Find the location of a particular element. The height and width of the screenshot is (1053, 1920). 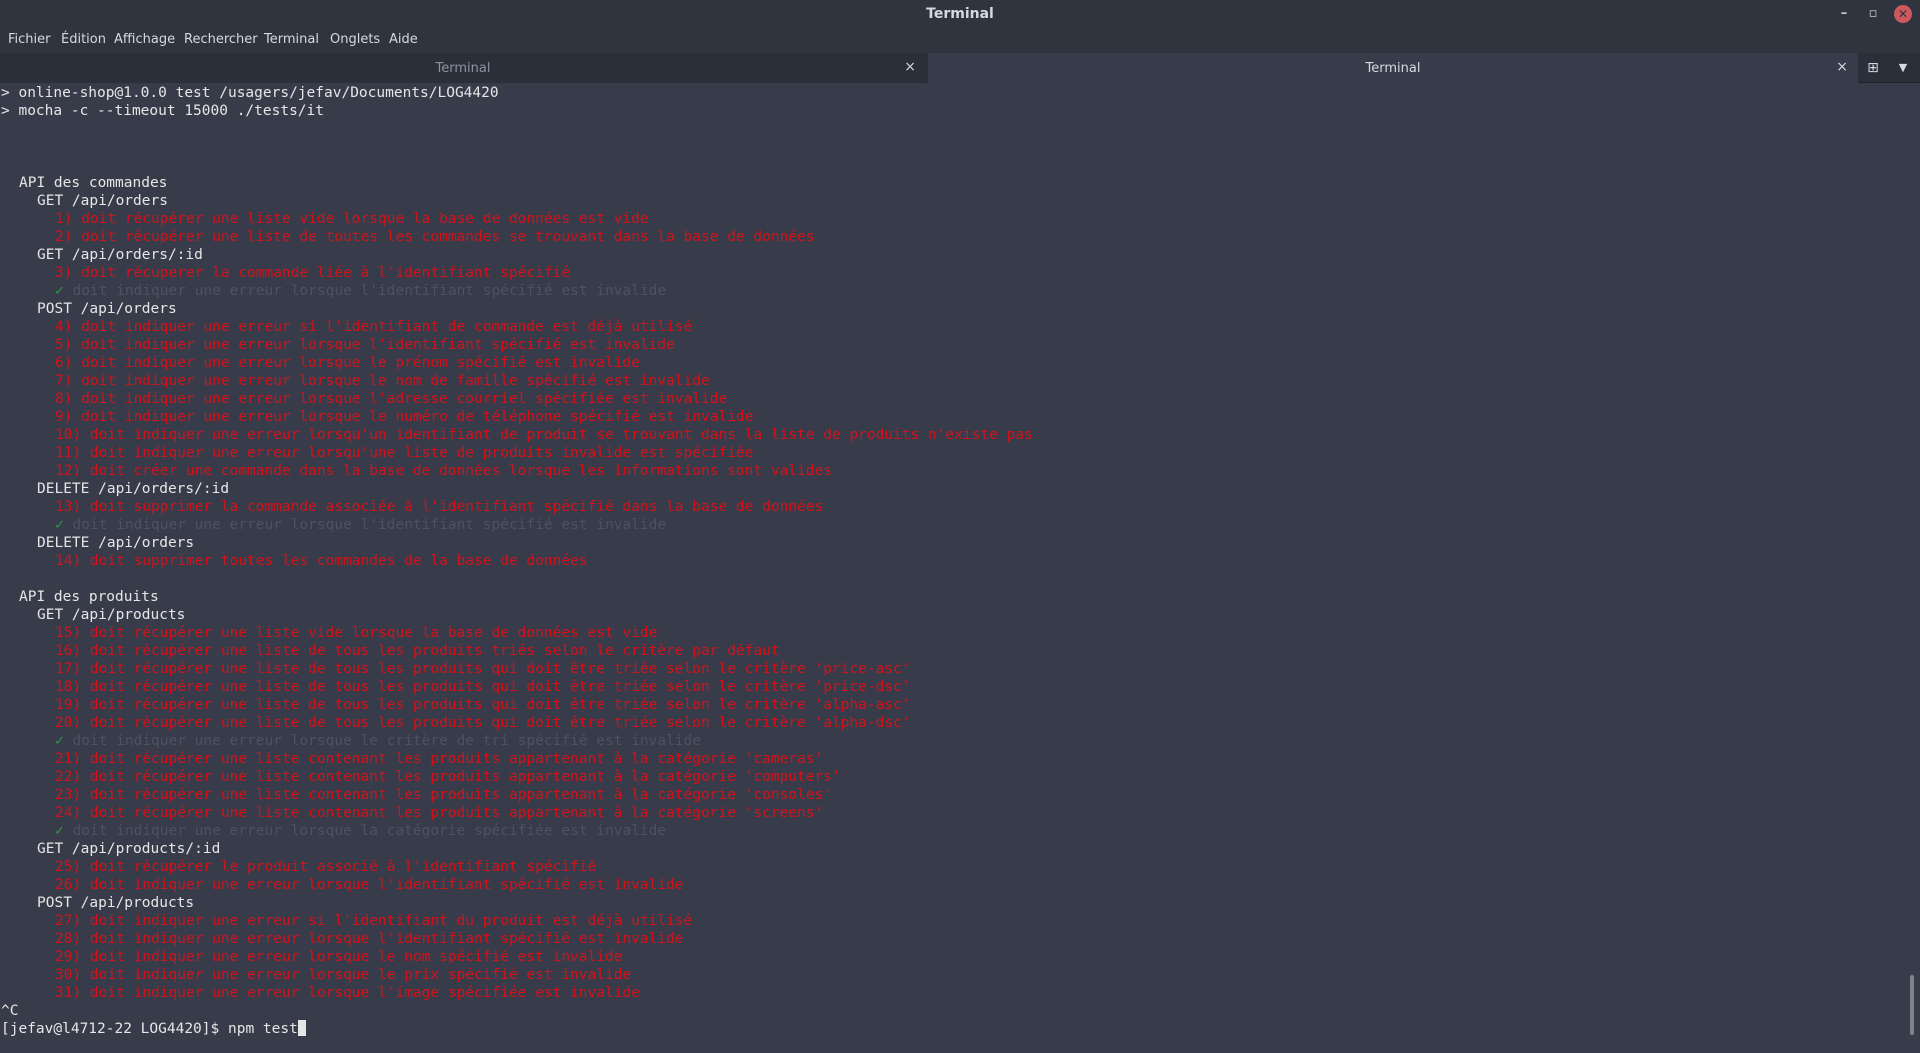

tab-terminal-2: Terminal × is located at coordinates (1393, 68).